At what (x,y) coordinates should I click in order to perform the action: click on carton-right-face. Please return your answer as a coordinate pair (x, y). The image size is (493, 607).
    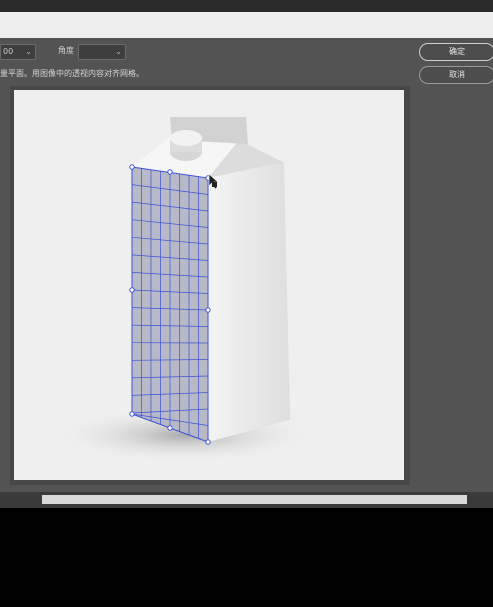
    Looking at the image, I should click on (249, 302).